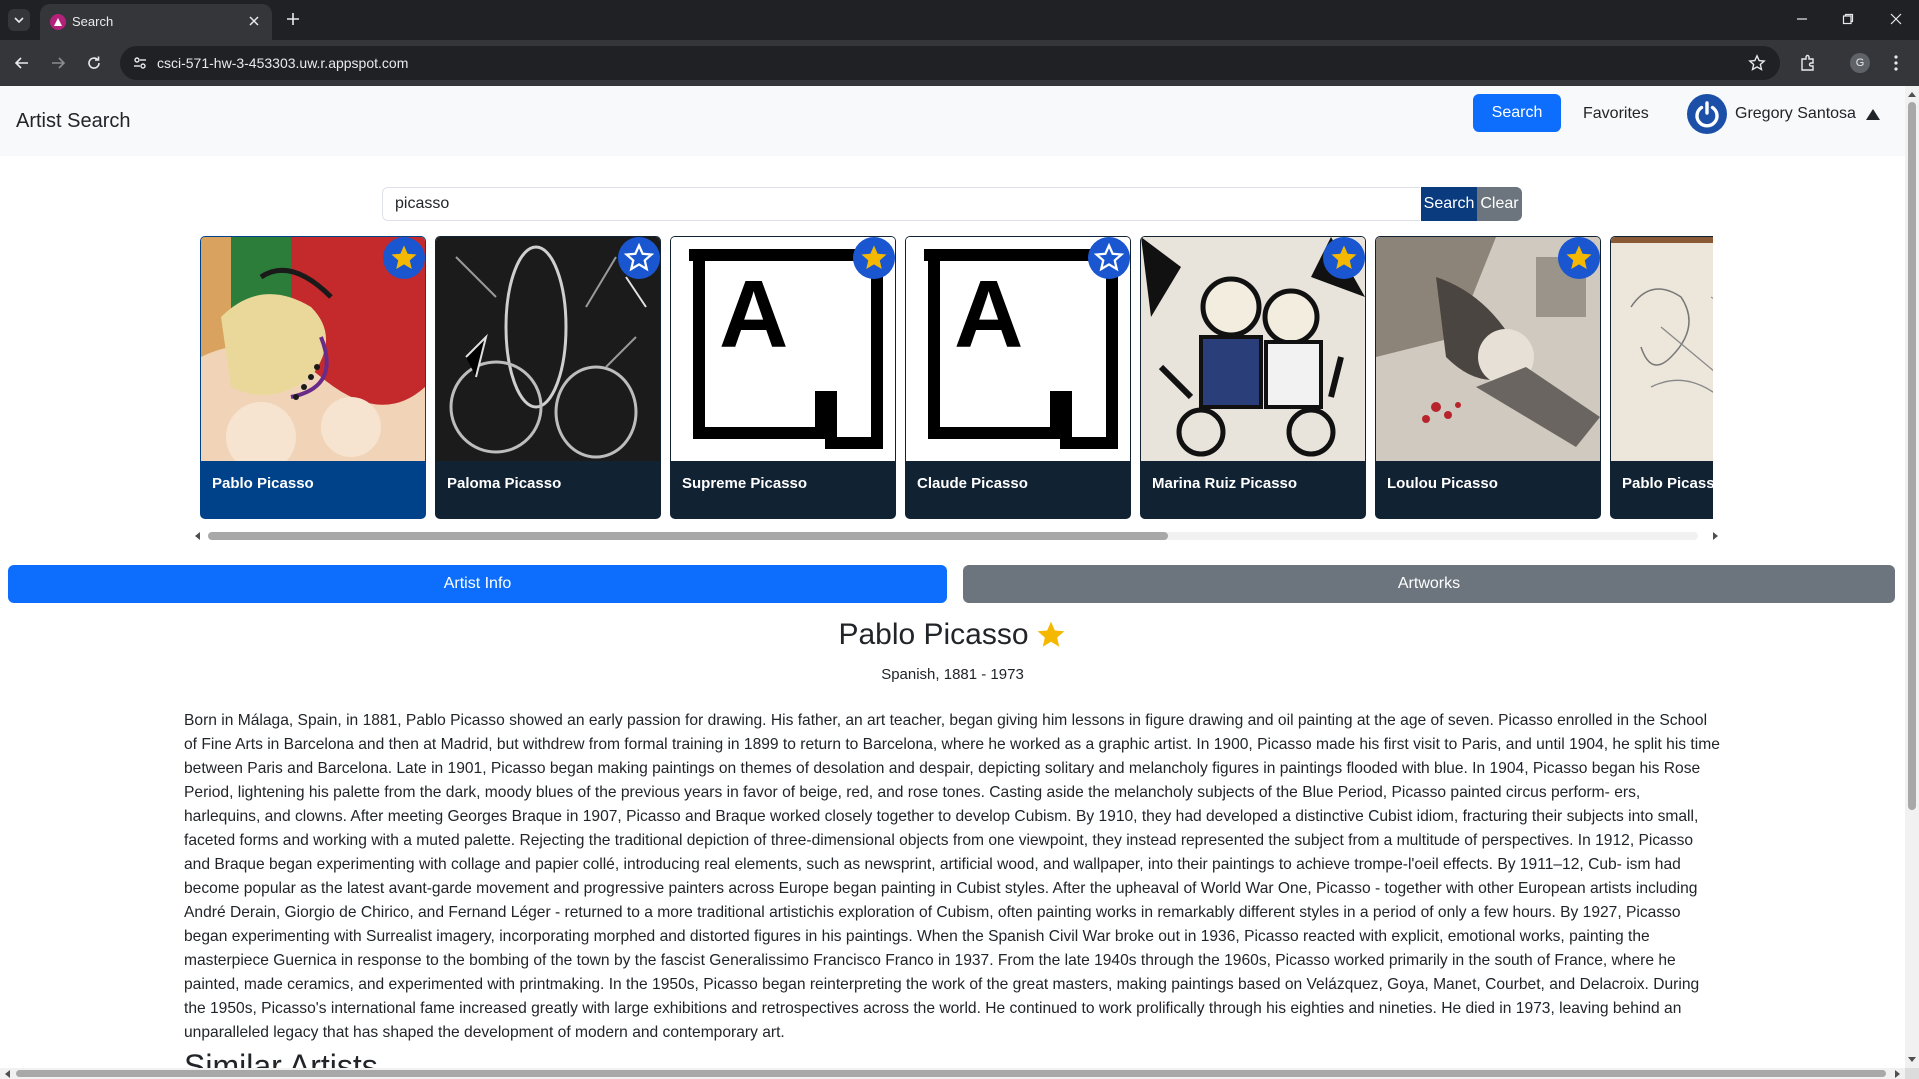 The width and height of the screenshot is (1919, 1079). I want to click on profile-icon: G, so click(1860, 63).